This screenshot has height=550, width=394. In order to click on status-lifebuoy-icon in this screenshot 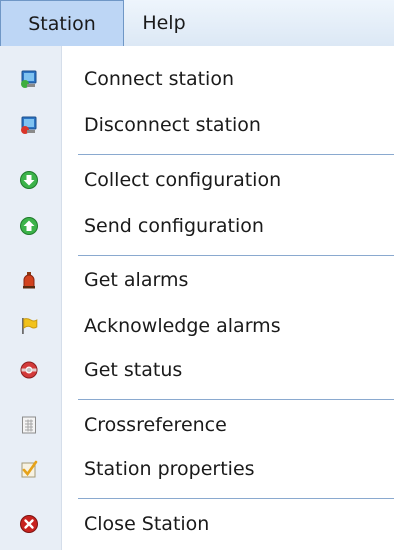, I will do `click(29, 370)`.